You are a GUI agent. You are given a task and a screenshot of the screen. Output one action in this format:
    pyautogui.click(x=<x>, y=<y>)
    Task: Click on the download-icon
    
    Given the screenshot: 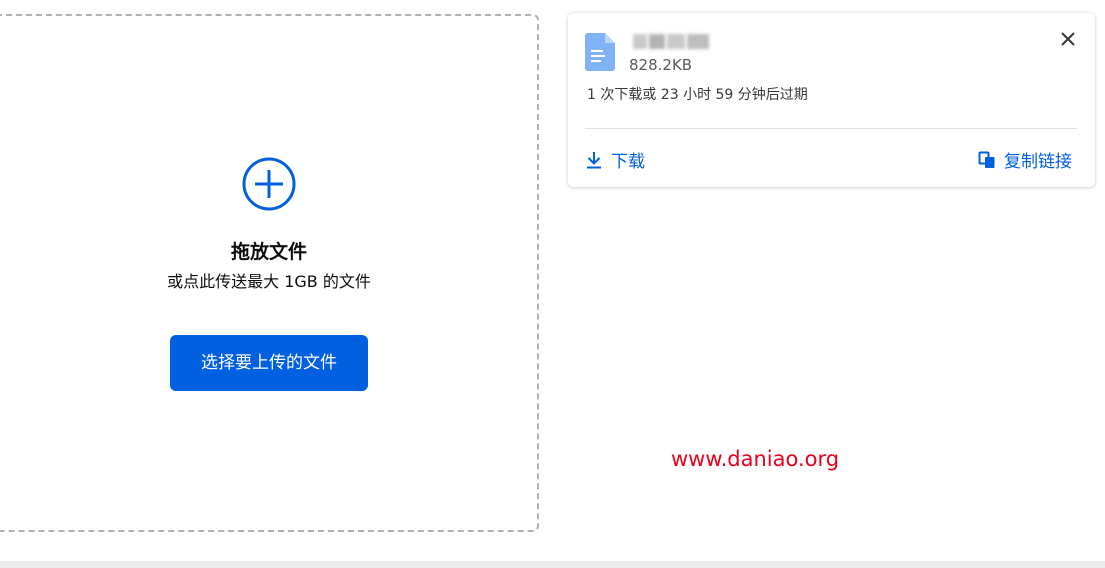 What is the action you would take?
    pyautogui.click(x=594, y=159)
    